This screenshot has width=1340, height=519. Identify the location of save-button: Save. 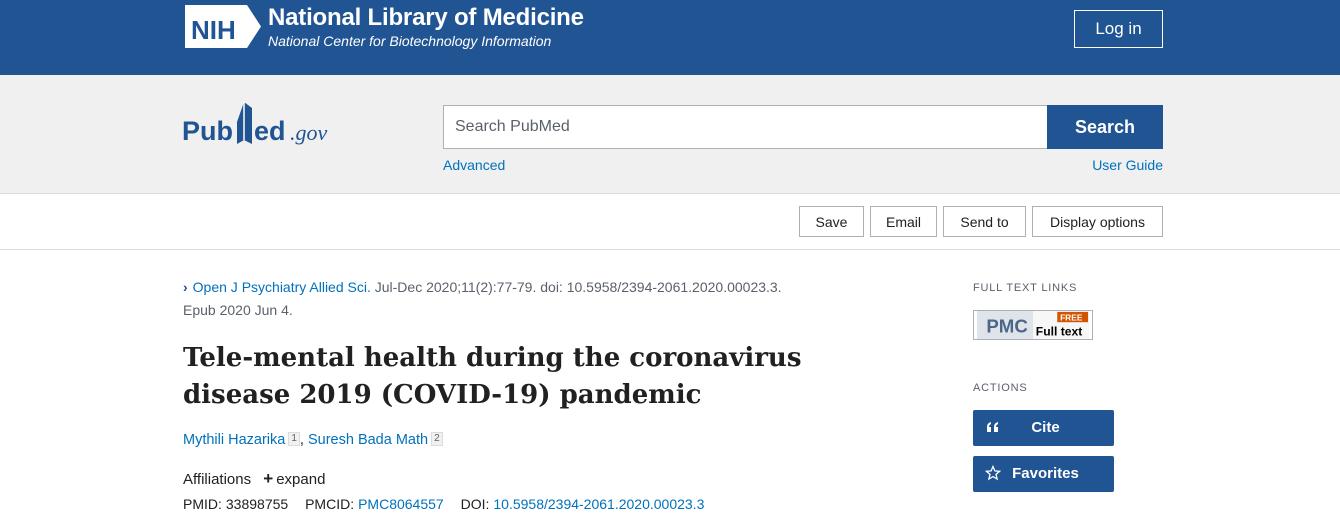
(831, 221).